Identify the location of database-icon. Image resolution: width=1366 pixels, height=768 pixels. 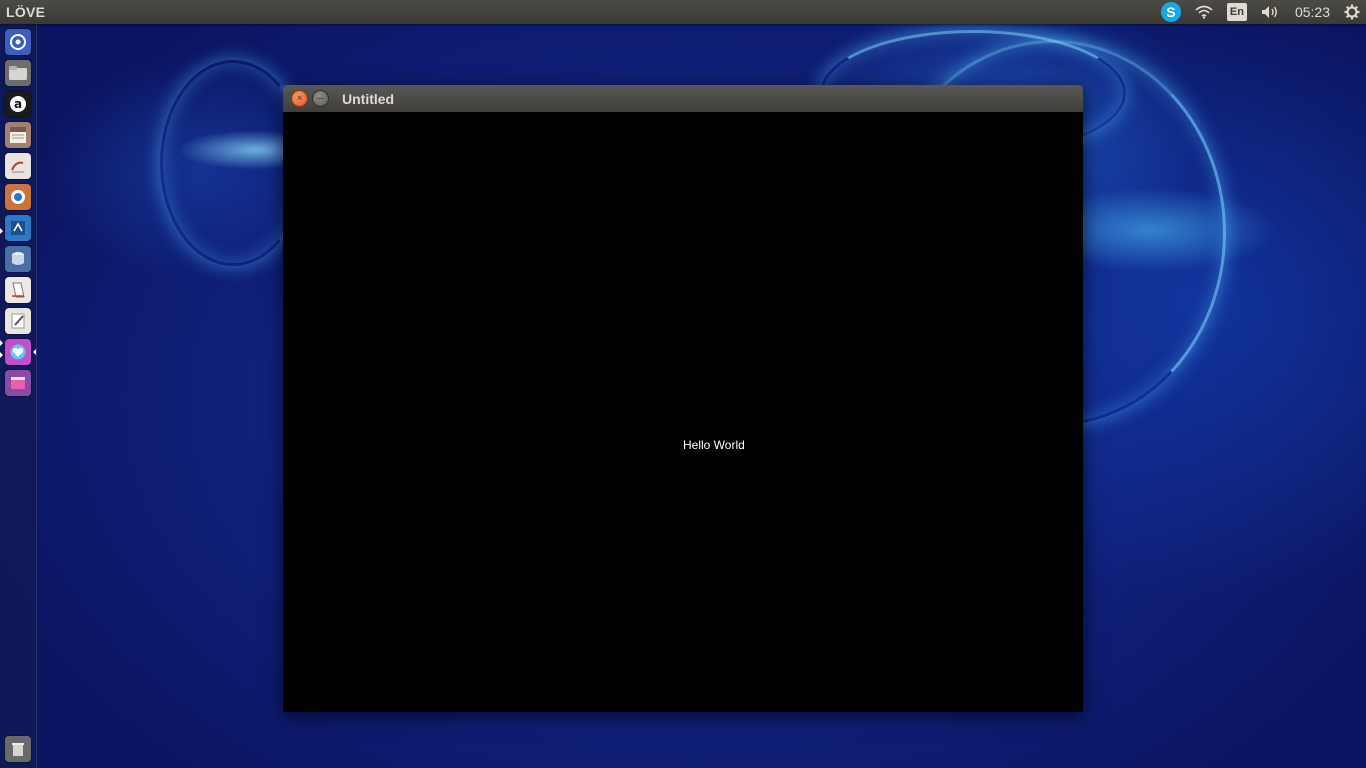
(18, 258).